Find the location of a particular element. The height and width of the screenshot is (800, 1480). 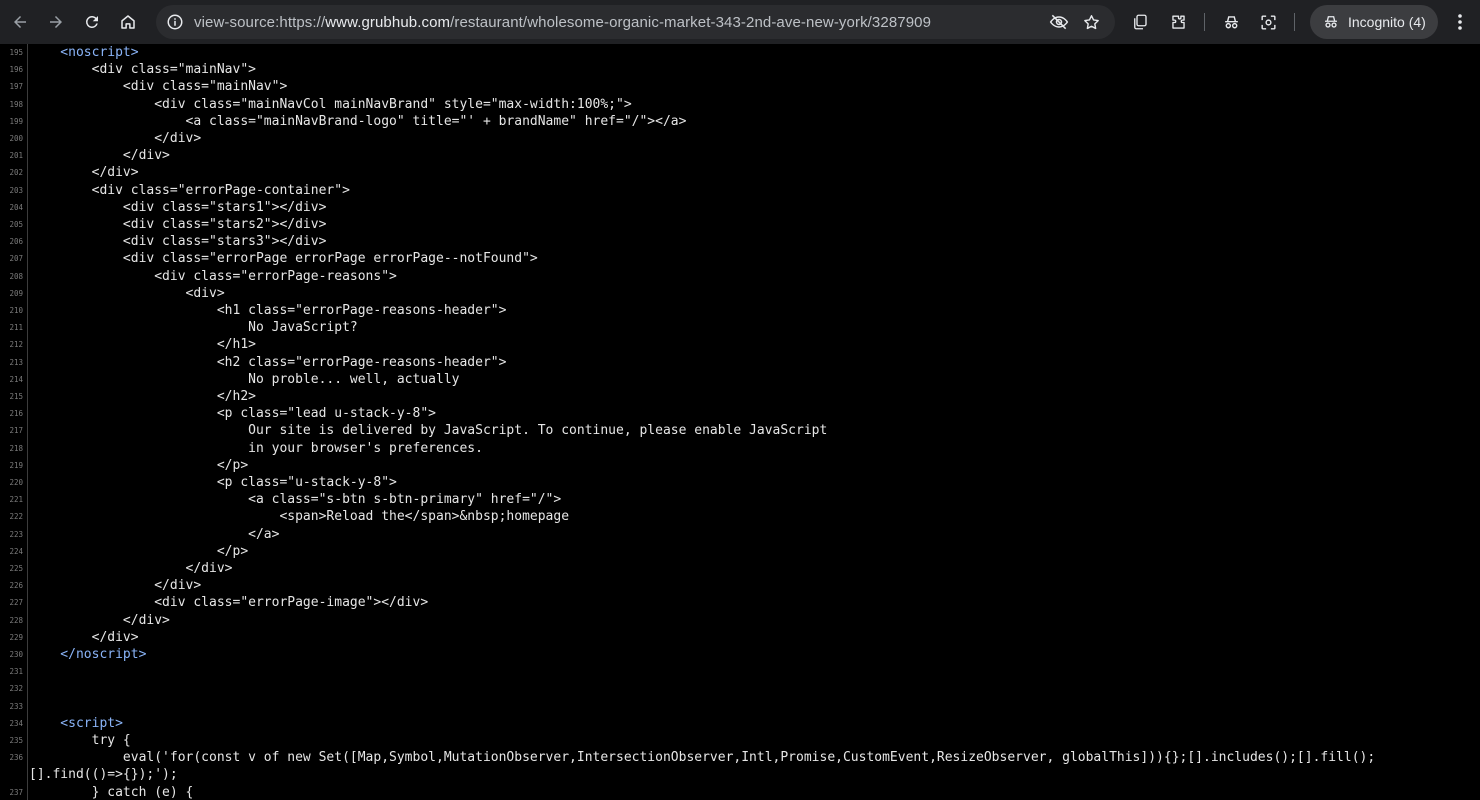

line-number: 219 is located at coordinates (16, 465).